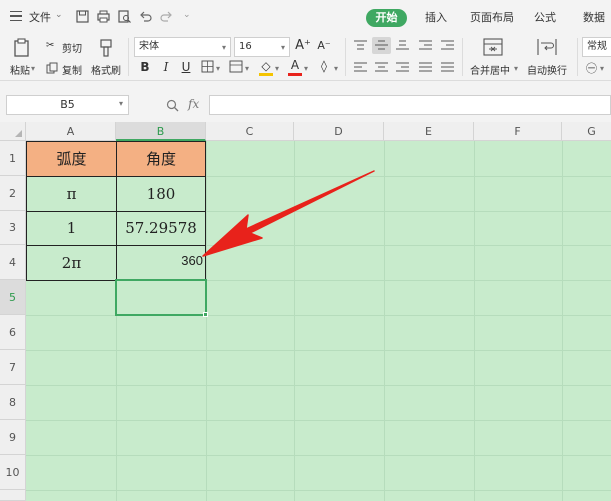 Image resolution: width=611 pixels, height=501 pixels. What do you see at coordinates (13, 367) in the screenshot?
I see `row-header-7: 7` at bounding box center [13, 367].